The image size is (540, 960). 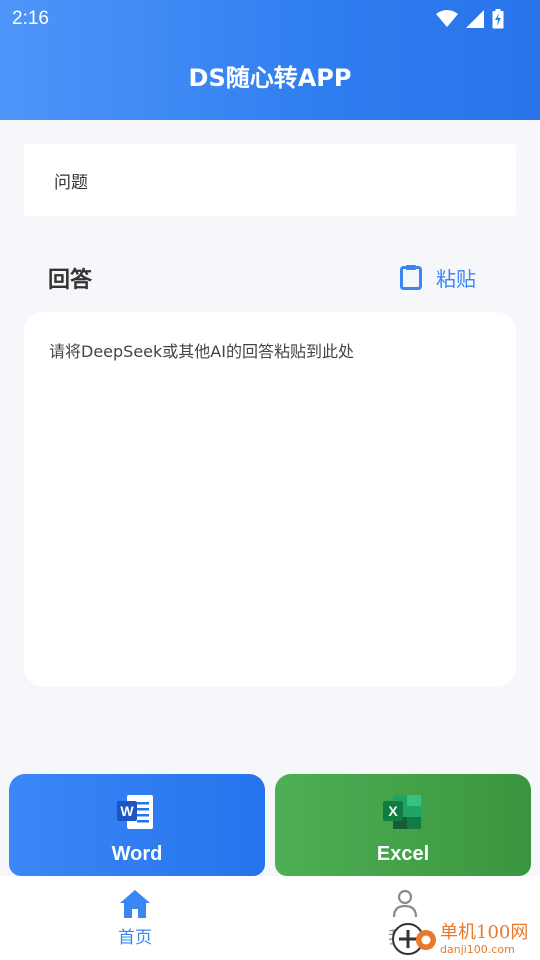 I want to click on wifi-icon, so click(x=447, y=18).